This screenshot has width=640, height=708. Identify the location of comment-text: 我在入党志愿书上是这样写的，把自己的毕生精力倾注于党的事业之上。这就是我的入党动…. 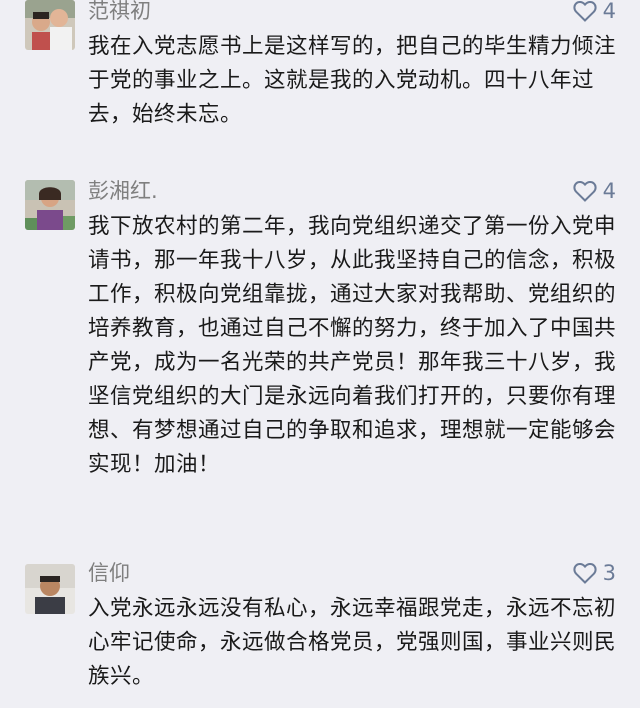
(352, 80).